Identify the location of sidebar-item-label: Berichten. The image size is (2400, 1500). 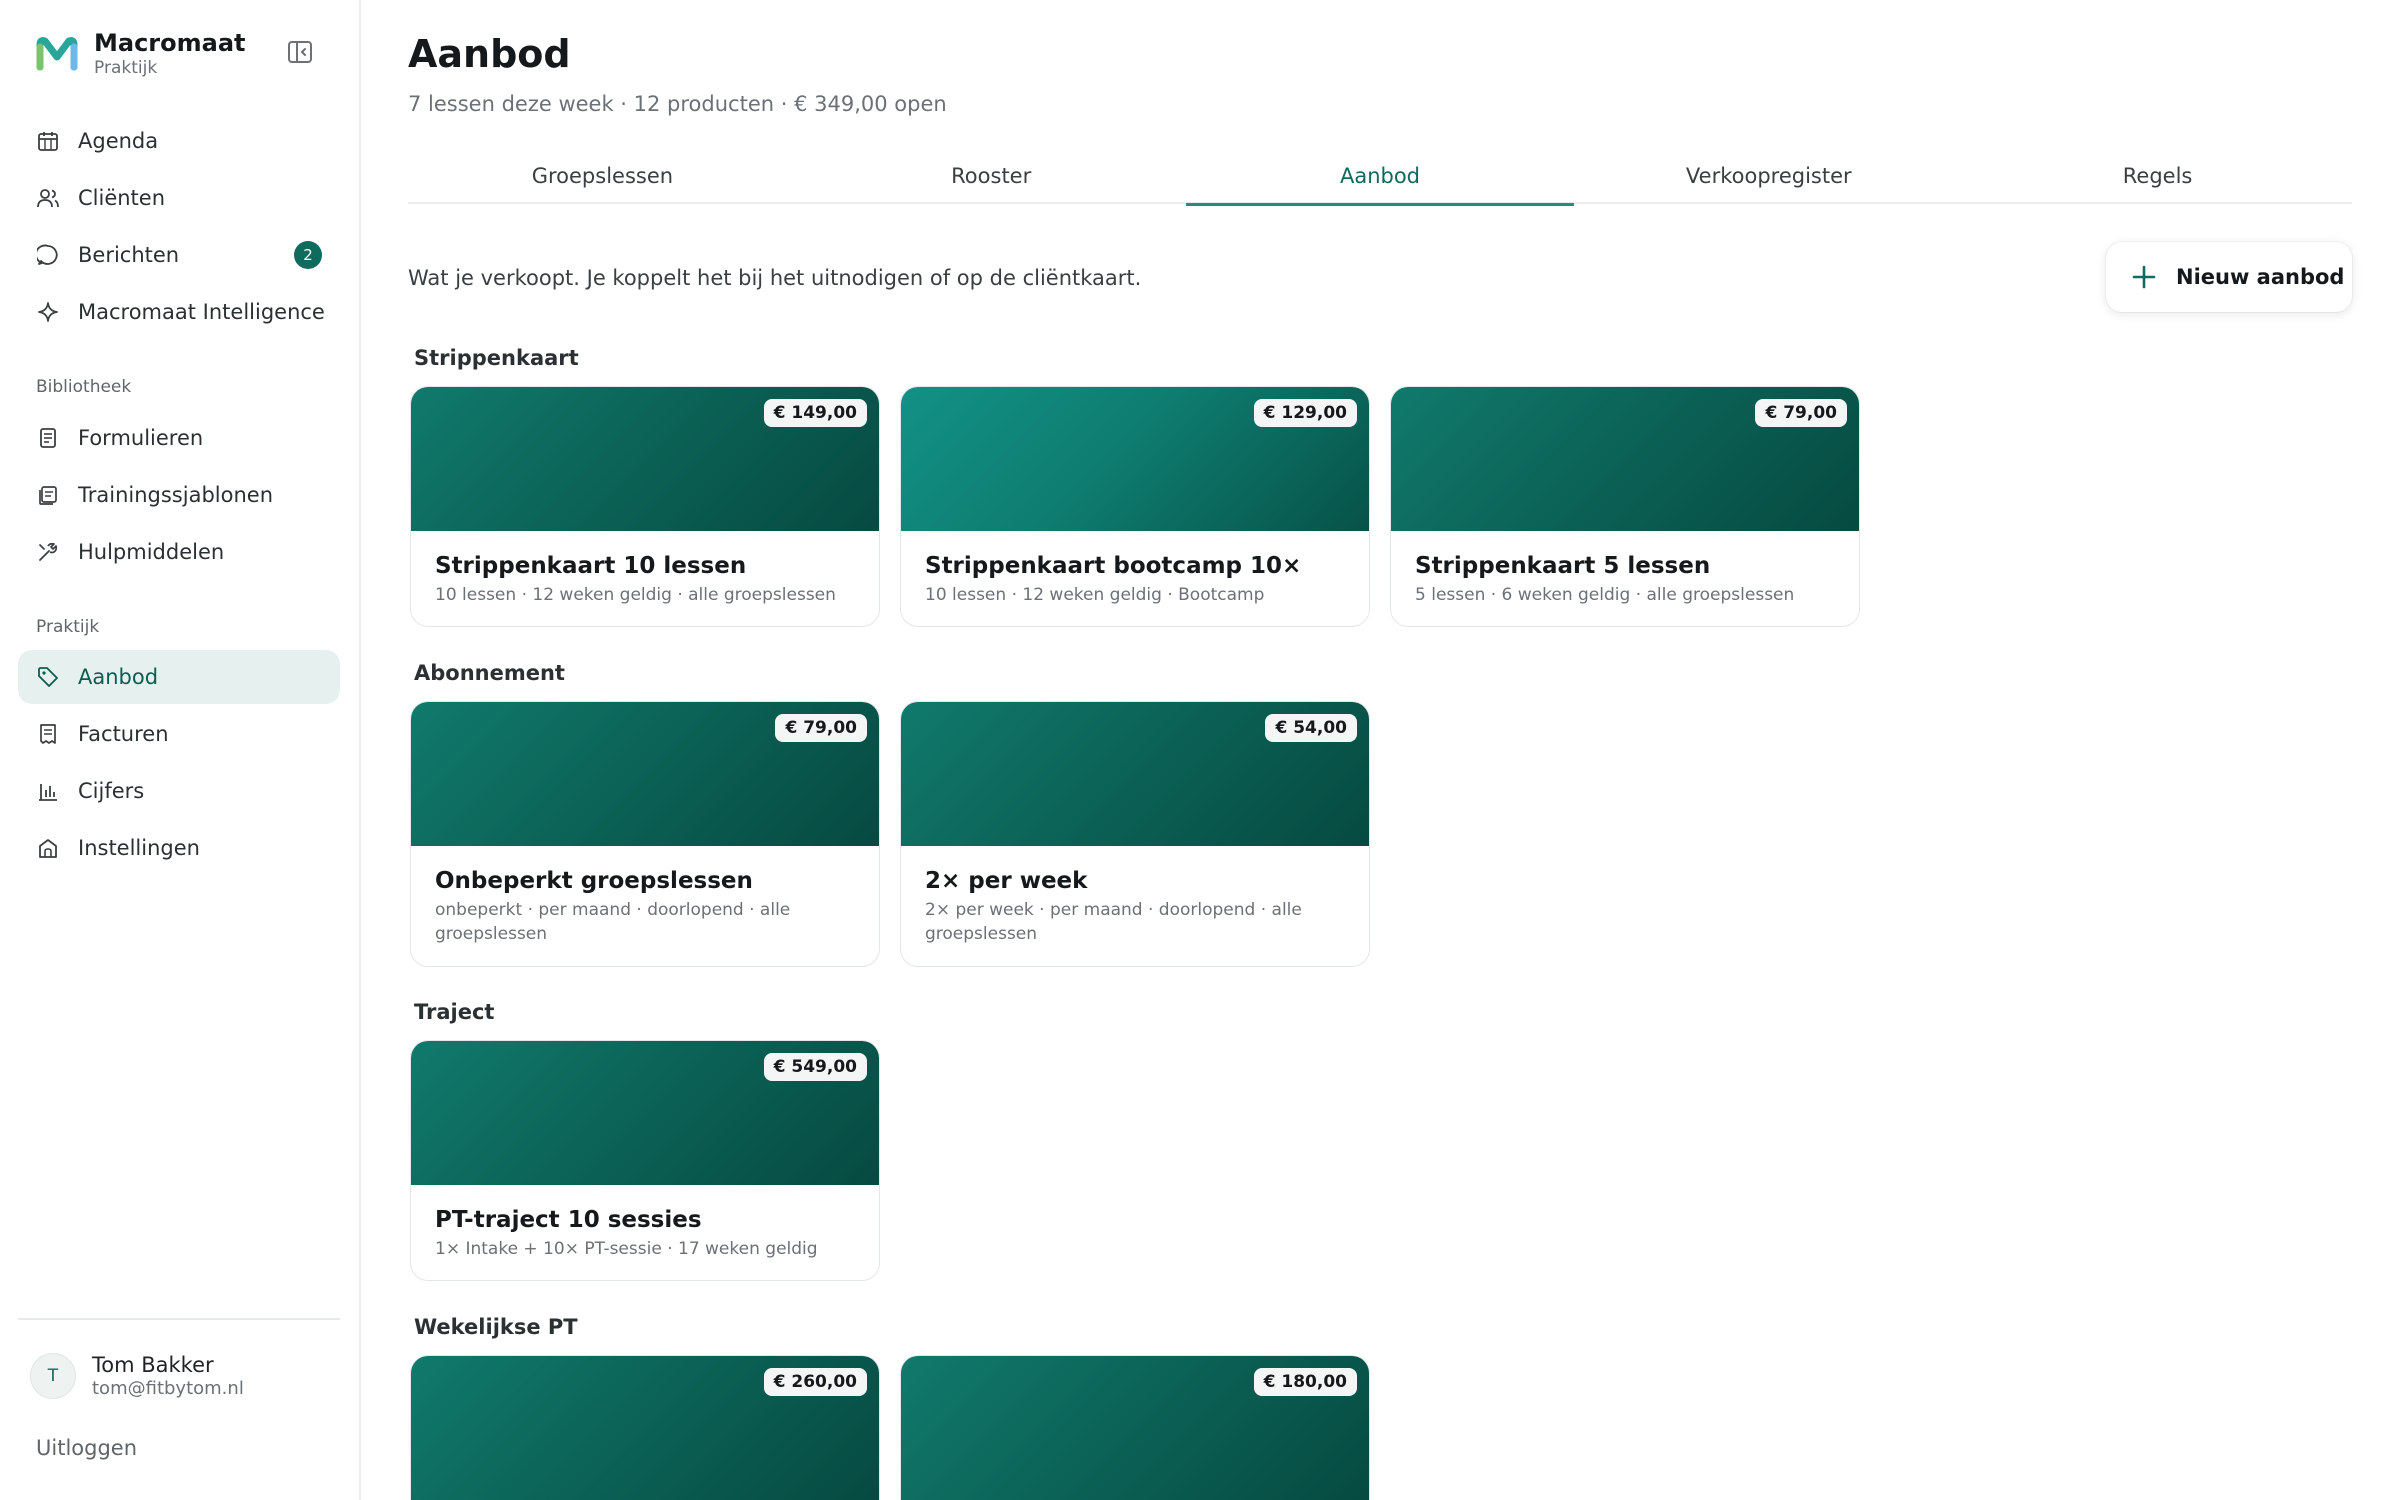
(129, 255).